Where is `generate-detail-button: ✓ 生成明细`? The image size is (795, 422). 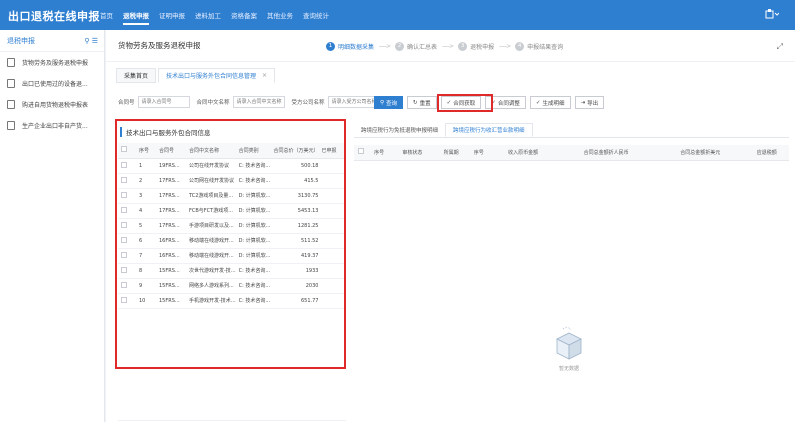
generate-detail-button: ✓ 生成明细 is located at coordinates (550, 102).